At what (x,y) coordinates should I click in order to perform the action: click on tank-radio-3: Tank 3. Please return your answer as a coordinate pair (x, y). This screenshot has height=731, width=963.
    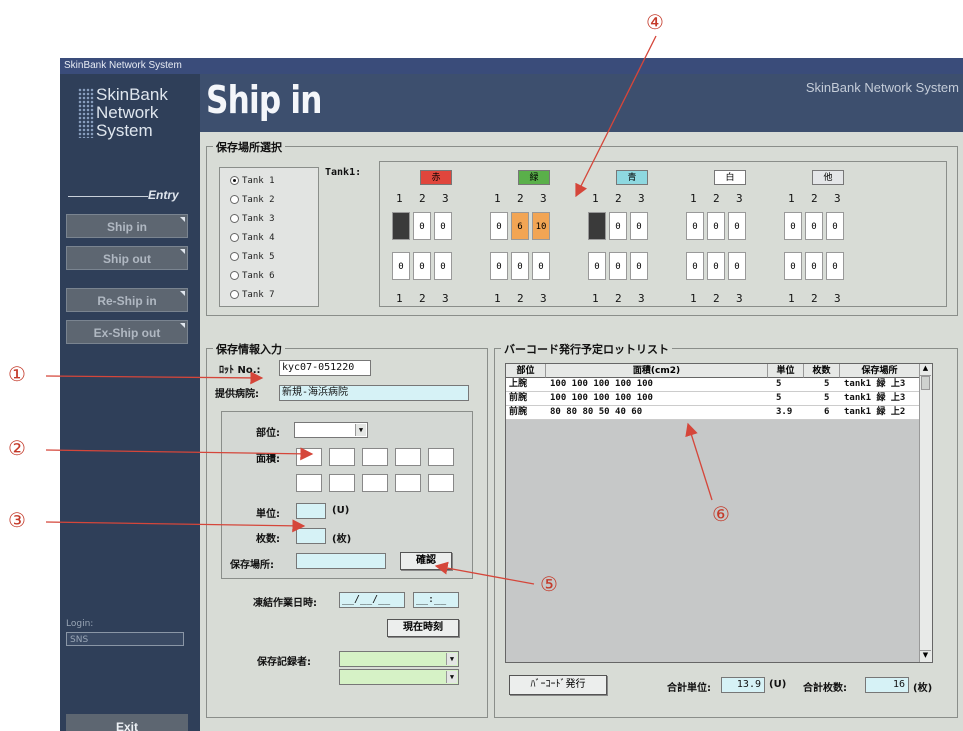
    Looking at the image, I should click on (252, 219).